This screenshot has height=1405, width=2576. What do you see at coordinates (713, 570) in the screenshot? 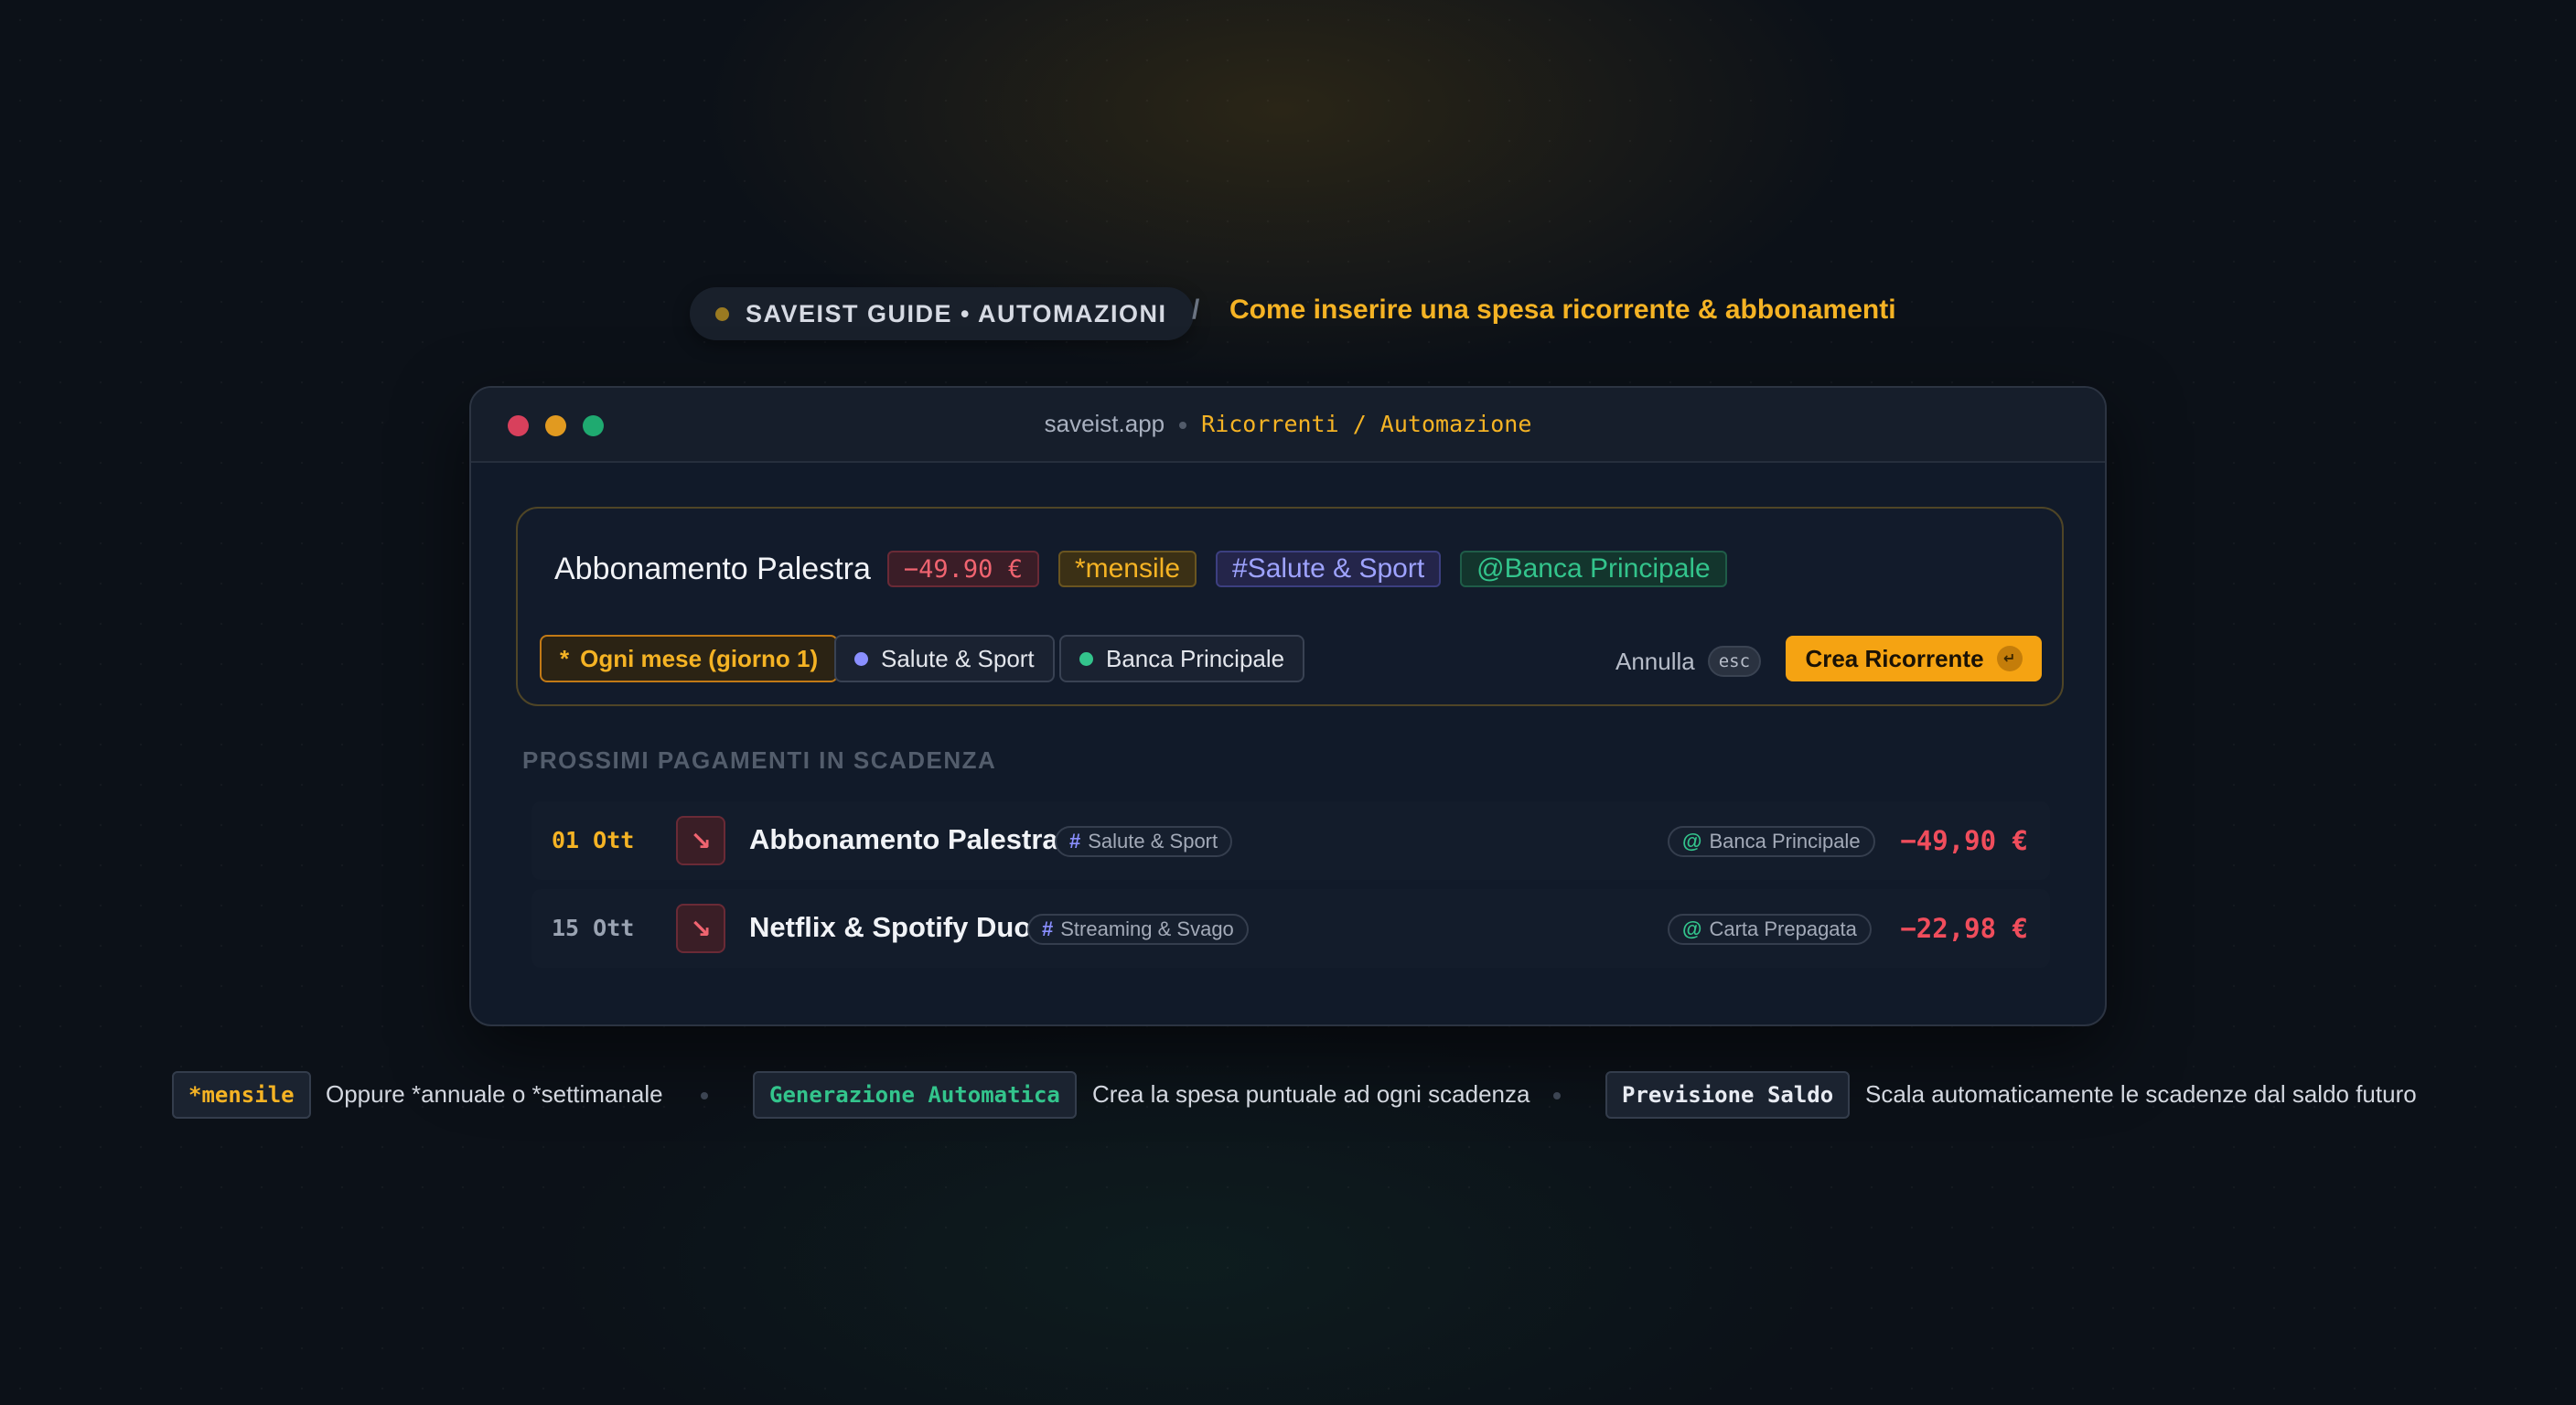
I see `expense-title-text: Abbonamento Palestra` at bounding box center [713, 570].